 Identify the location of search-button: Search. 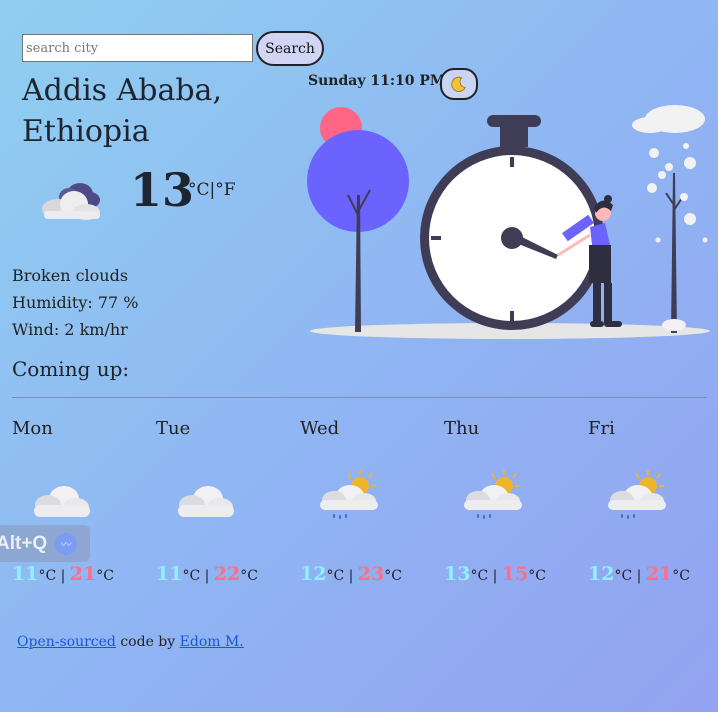
(290, 48).